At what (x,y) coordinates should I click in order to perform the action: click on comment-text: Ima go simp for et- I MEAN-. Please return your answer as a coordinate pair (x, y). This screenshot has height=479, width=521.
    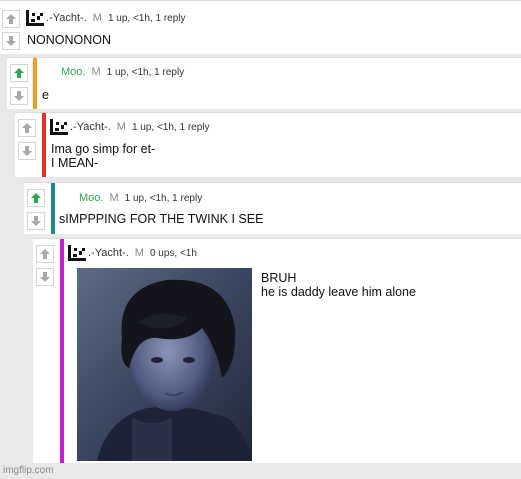
    Looking at the image, I should click on (103, 156).